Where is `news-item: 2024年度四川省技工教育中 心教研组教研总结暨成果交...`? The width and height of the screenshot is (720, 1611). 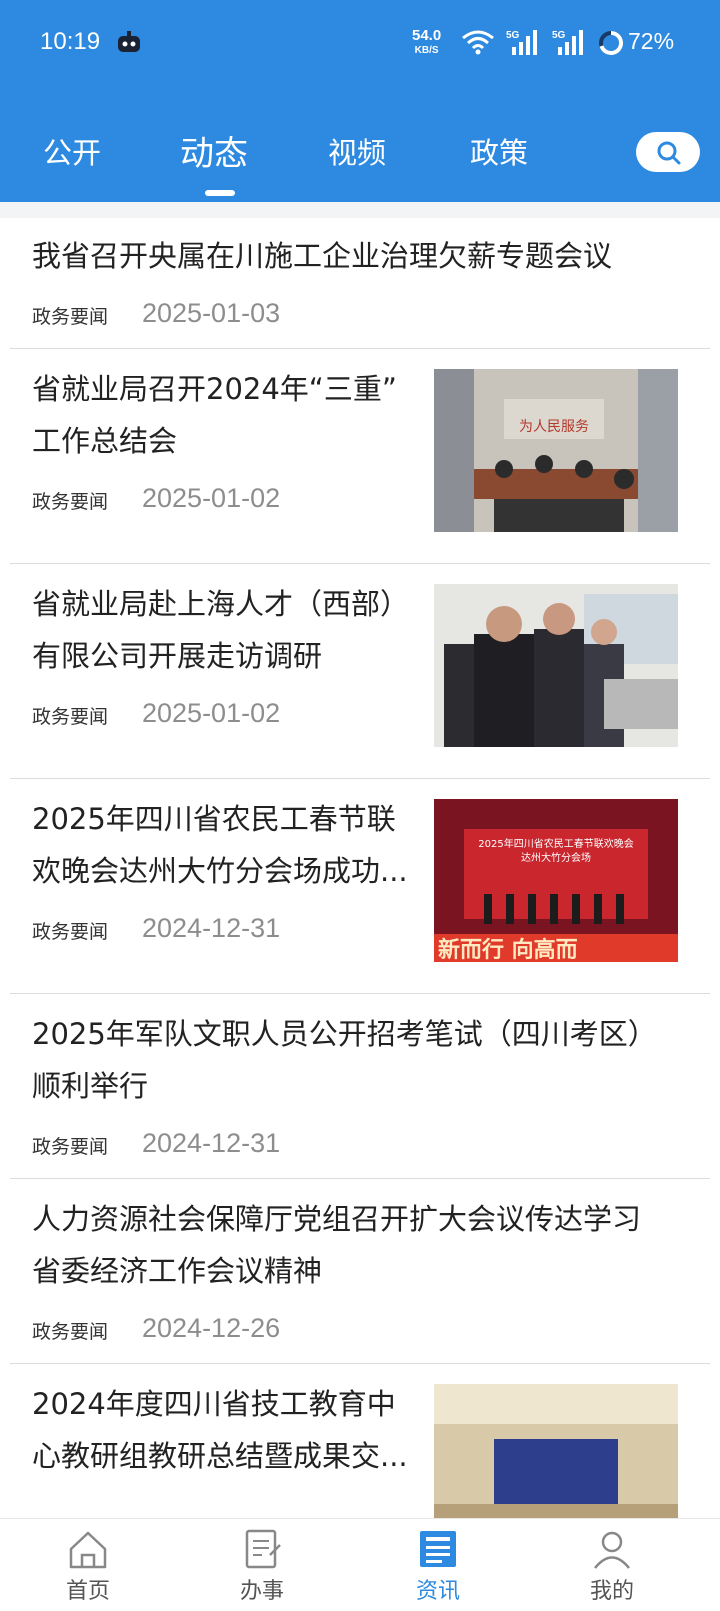 news-item: 2024年度四川省技工教育中 心教研组教研总结暨成果交... is located at coordinates (360, 1441).